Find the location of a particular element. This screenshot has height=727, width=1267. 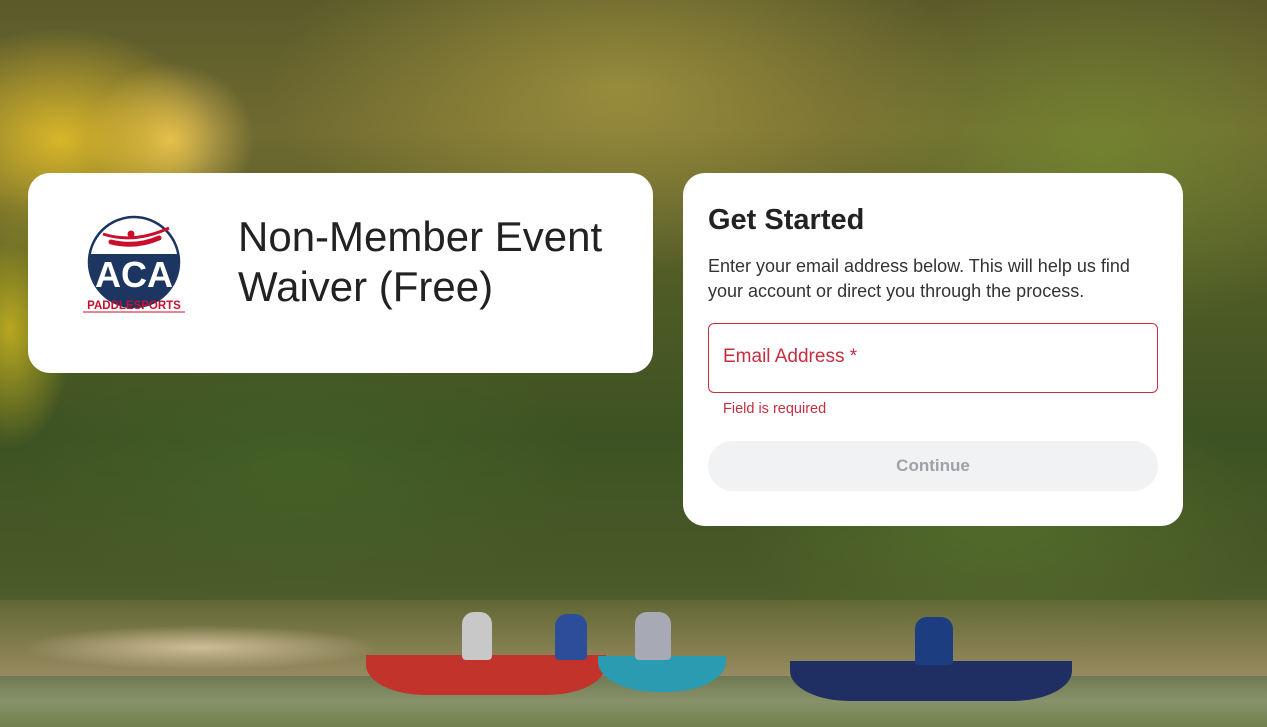

page-title: Non-Member Event Waiver (Free) is located at coordinates (438, 262).